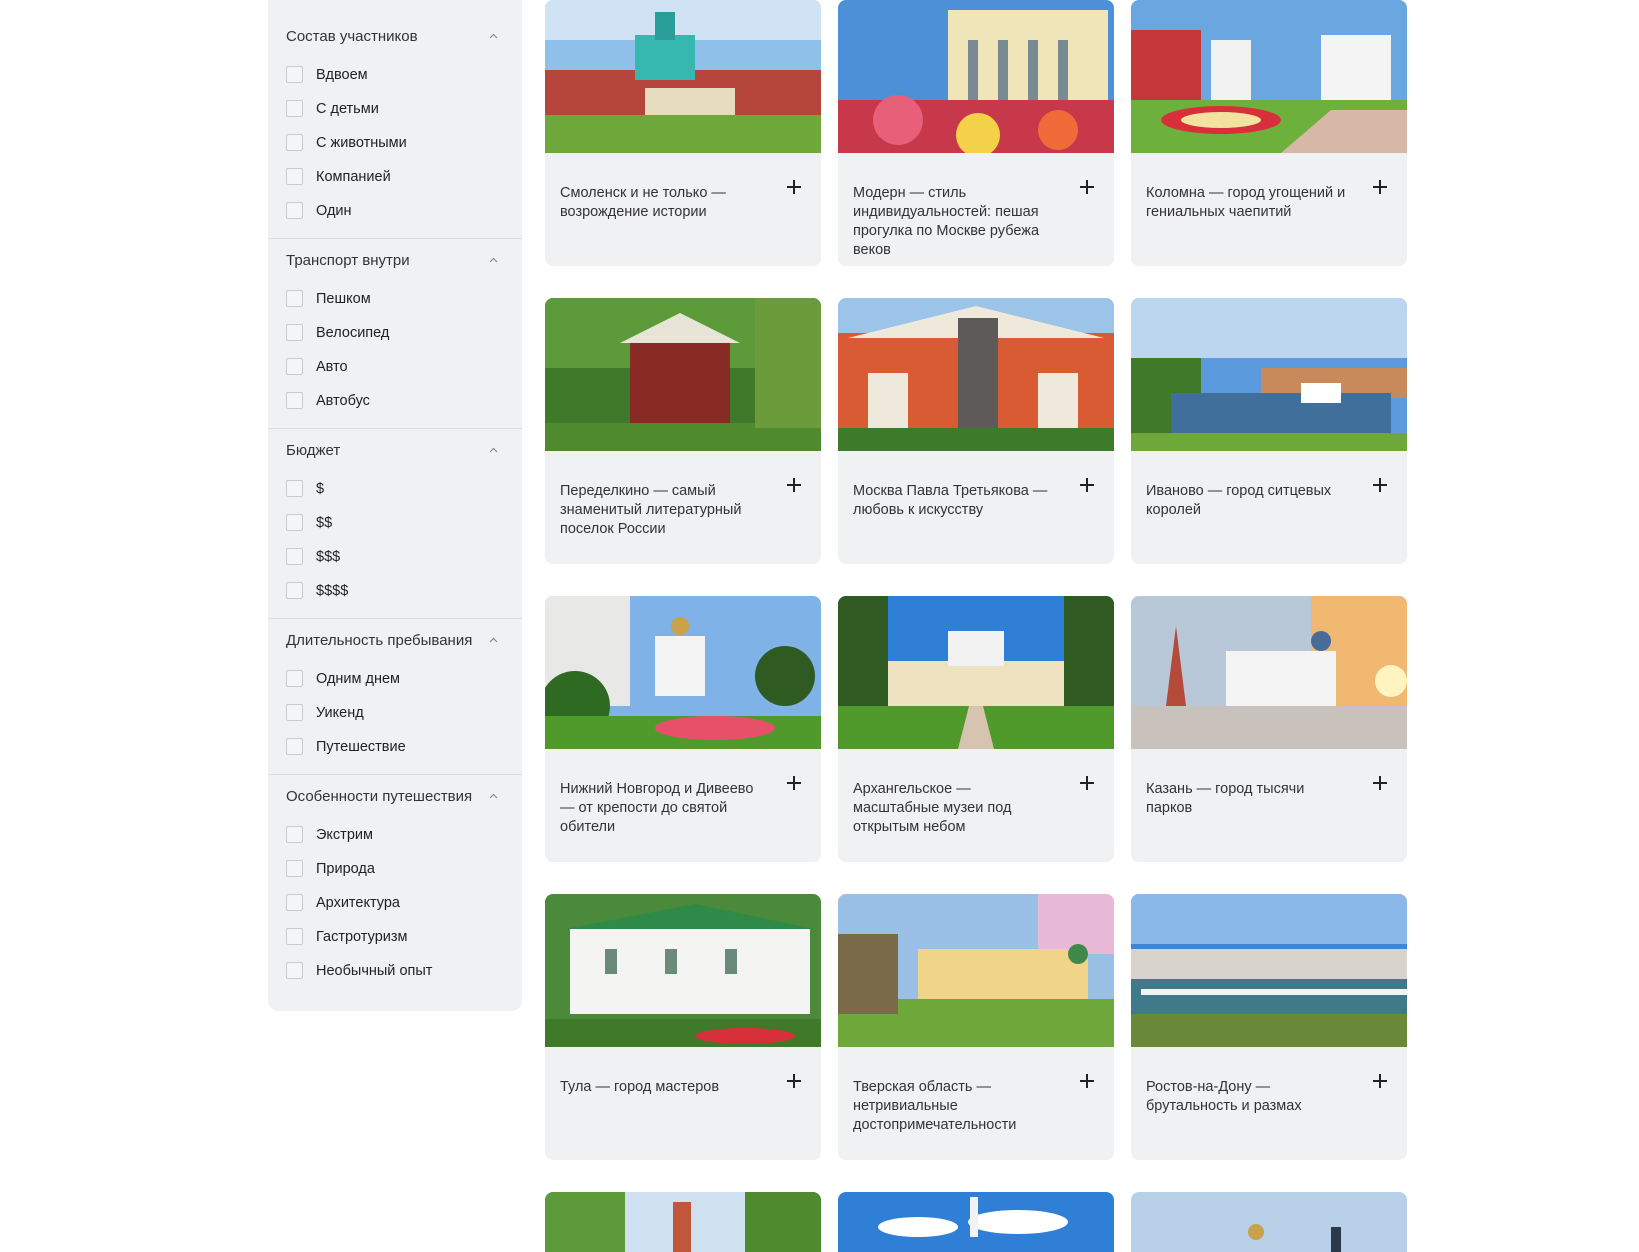 The height and width of the screenshot is (1252, 1639). What do you see at coordinates (313, 450) in the screenshot?
I see `filter-group-title-budget: Бюджет` at bounding box center [313, 450].